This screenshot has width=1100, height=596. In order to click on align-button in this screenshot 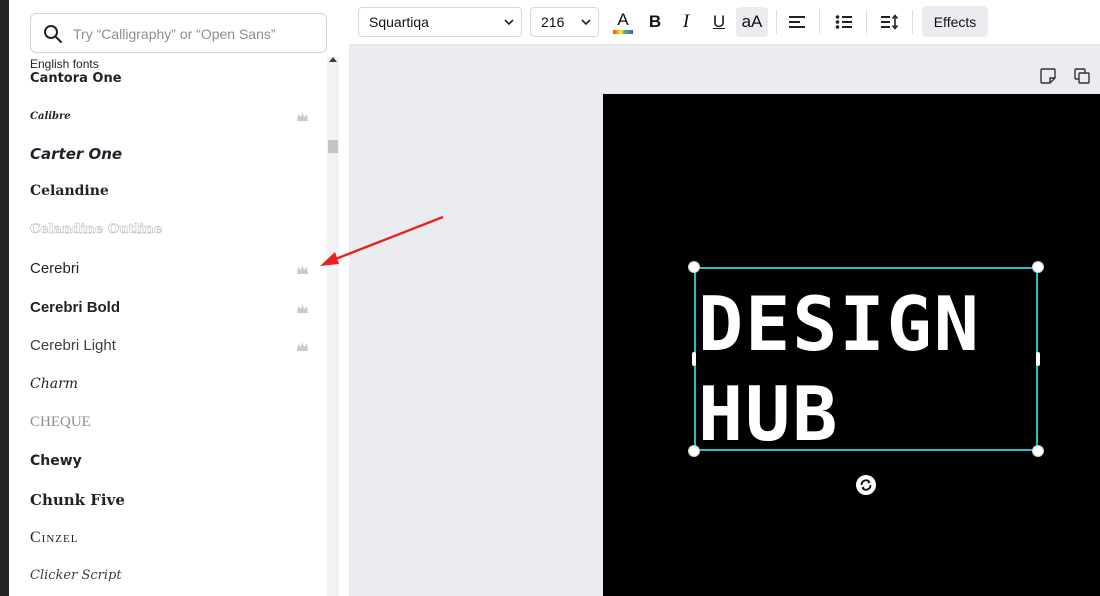, I will do `click(797, 22)`.